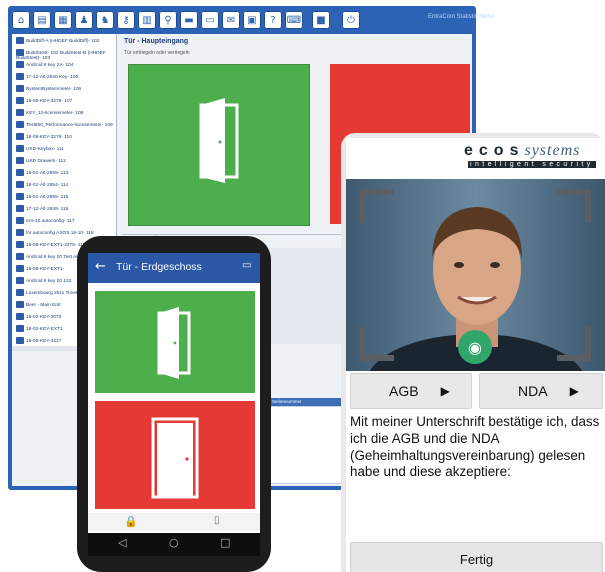  Describe the element at coordinates (63, 20) in the screenshot. I see `grid-icon: ▦` at that location.